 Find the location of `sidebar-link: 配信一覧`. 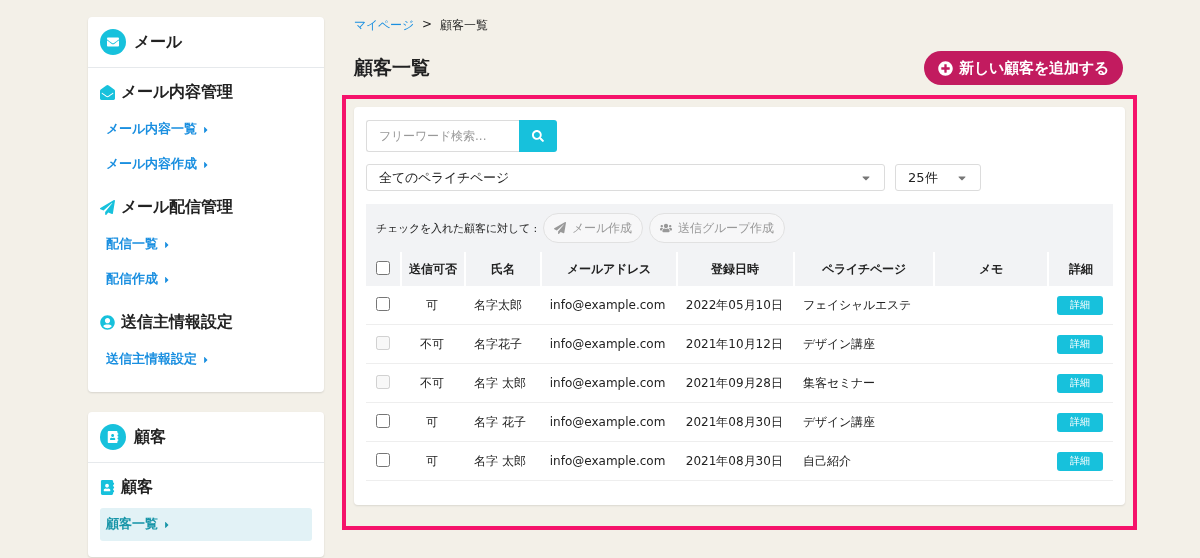

sidebar-link: 配信一覧 is located at coordinates (206, 244).